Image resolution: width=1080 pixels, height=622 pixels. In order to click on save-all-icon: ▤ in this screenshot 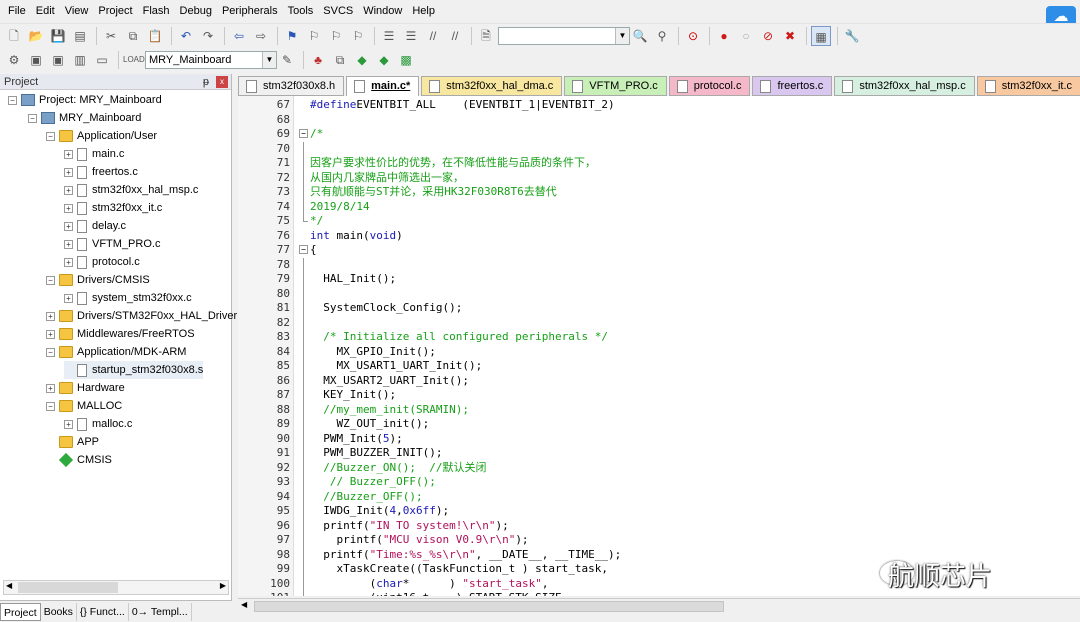, I will do `click(80, 36)`.